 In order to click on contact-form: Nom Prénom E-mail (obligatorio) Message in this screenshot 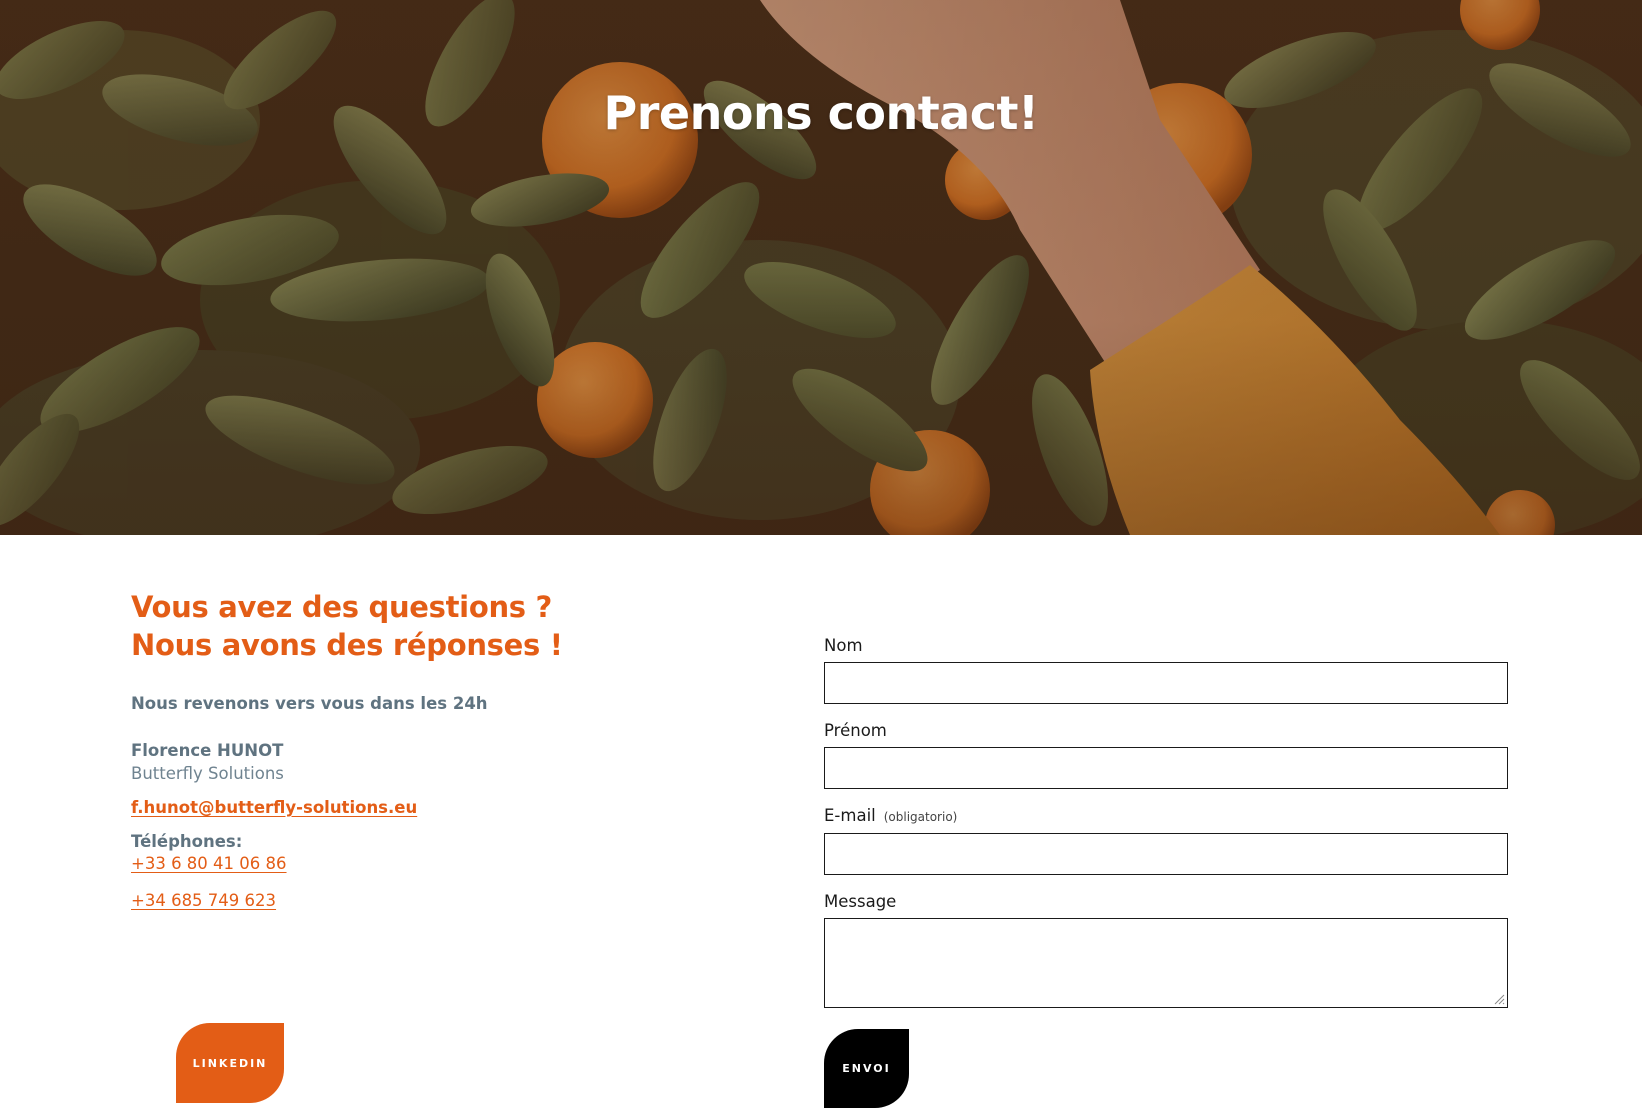, I will do `click(1166, 830)`.